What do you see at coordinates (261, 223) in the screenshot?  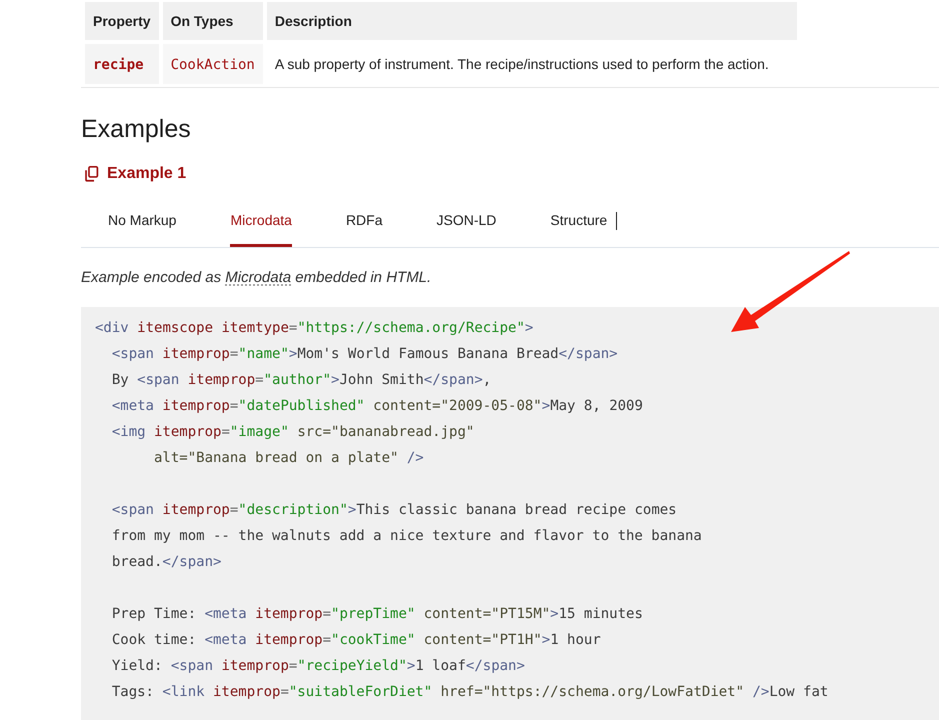 I see `tab: Microdata` at bounding box center [261, 223].